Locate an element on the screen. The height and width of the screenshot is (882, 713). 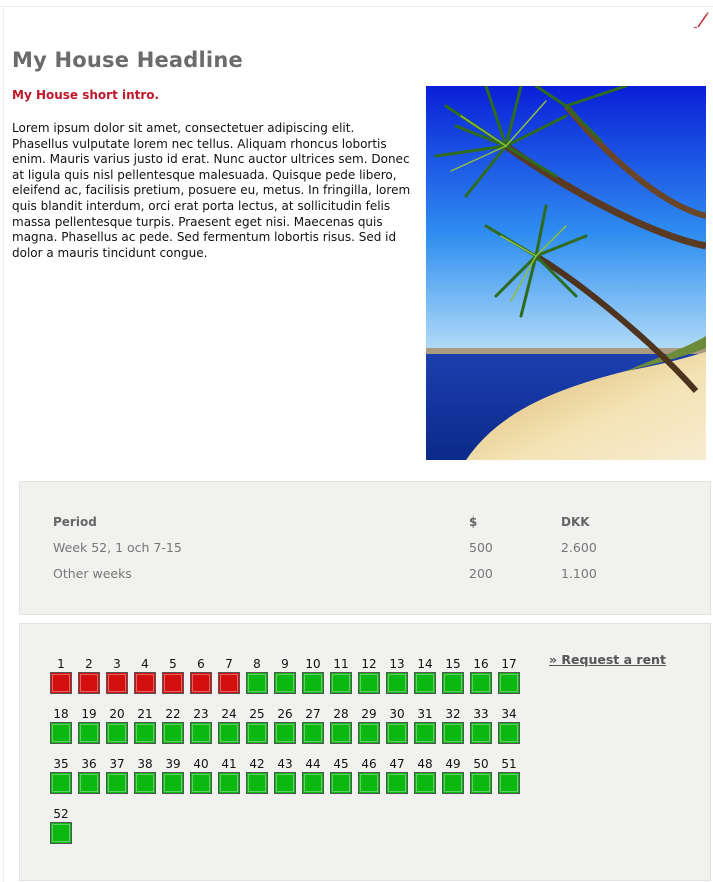
week-cell: 26 is located at coordinates (285, 725).